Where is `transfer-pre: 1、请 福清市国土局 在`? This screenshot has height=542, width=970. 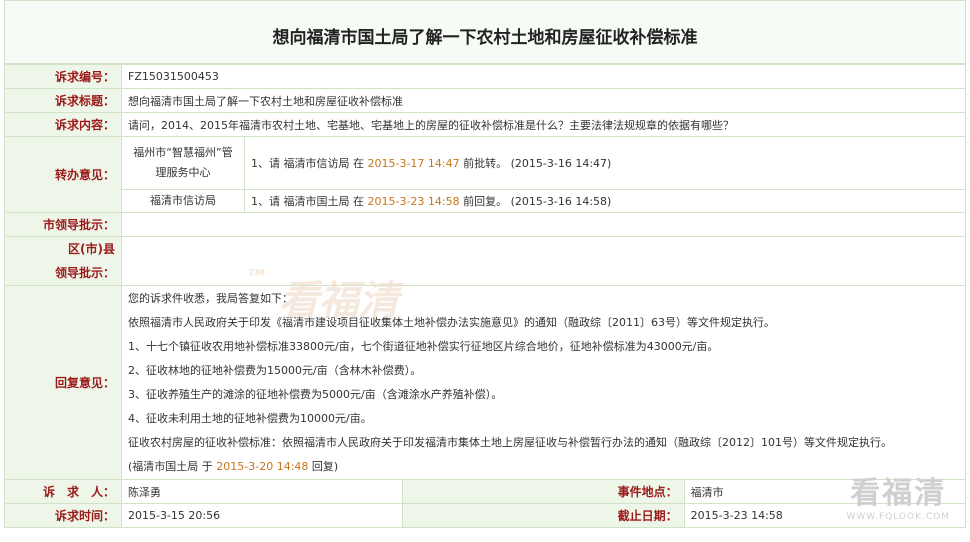 transfer-pre: 1、请 福清市国土局 在 is located at coordinates (307, 201).